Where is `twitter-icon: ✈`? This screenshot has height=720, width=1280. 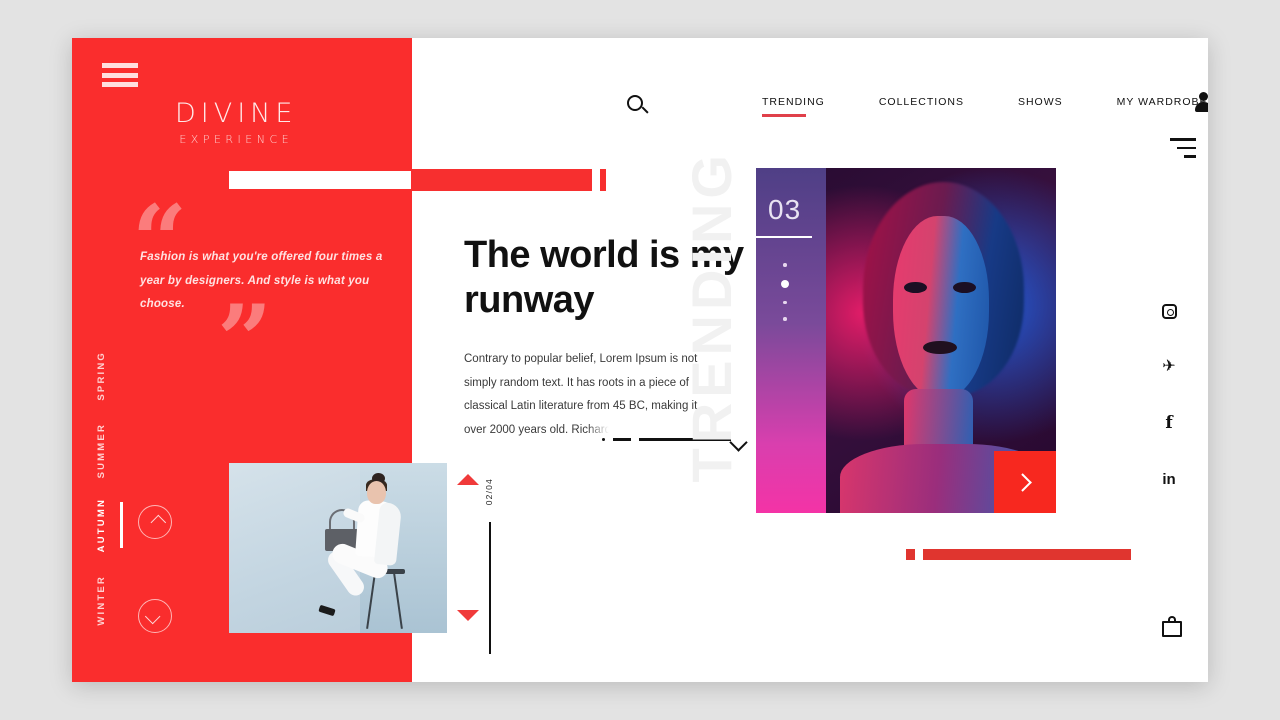 twitter-icon: ✈ is located at coordinates (1169, 366).